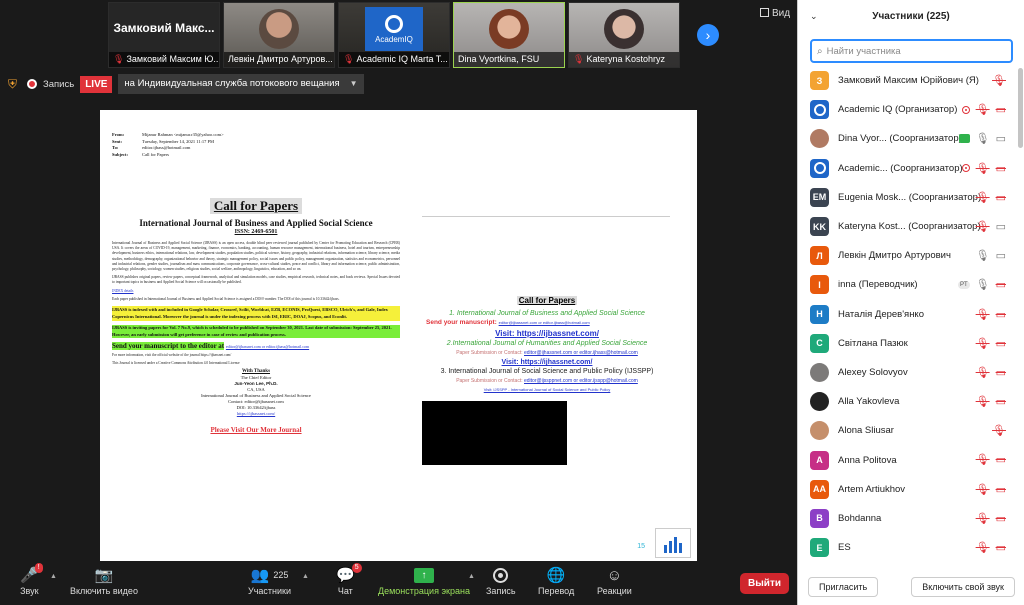  What do you see at coordinates (843, 587) in the screenshot?
I see `invite-button: Пригласить` at bounding box center [843, 587].